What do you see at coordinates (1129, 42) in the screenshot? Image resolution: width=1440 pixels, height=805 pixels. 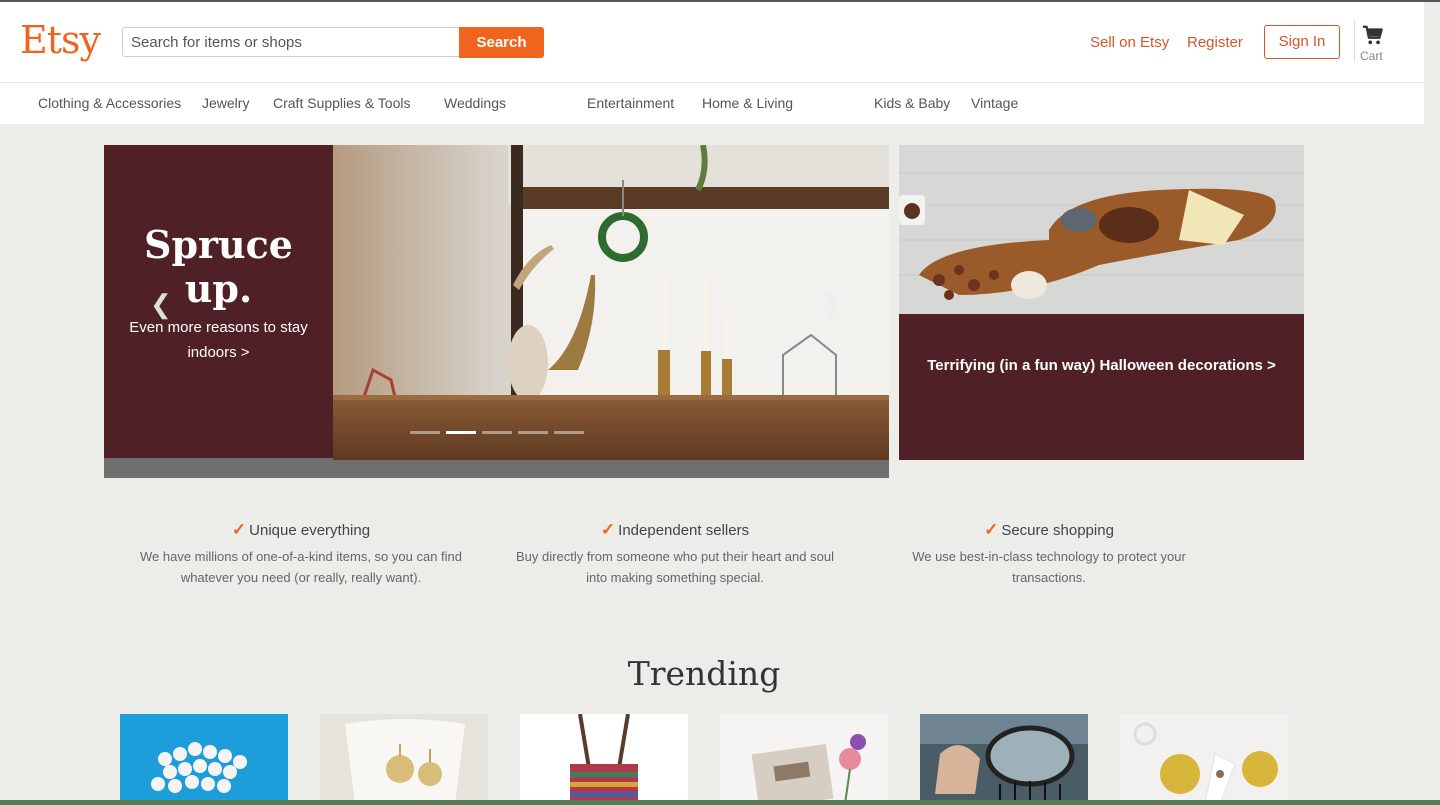 I see `sell-on-etsy-link: Sell on Etsy` at bounding box center [1129, 42].